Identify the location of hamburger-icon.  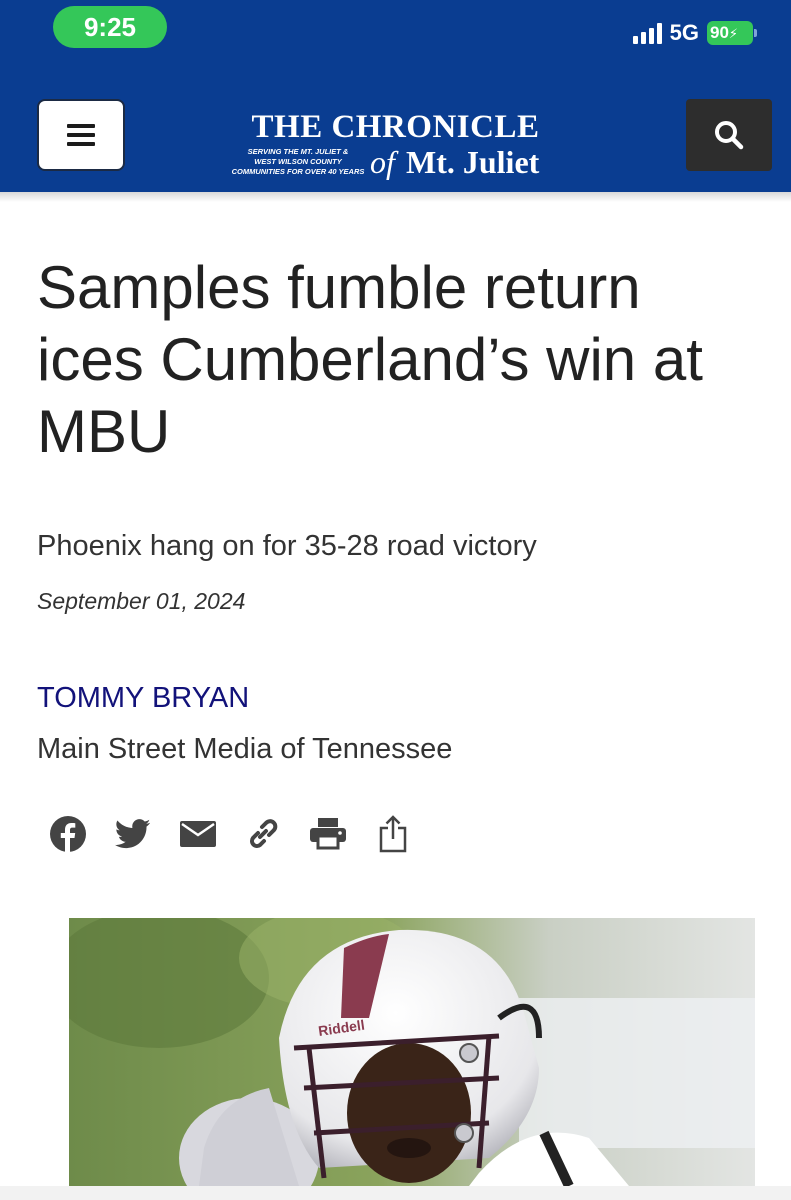
(81, 135).